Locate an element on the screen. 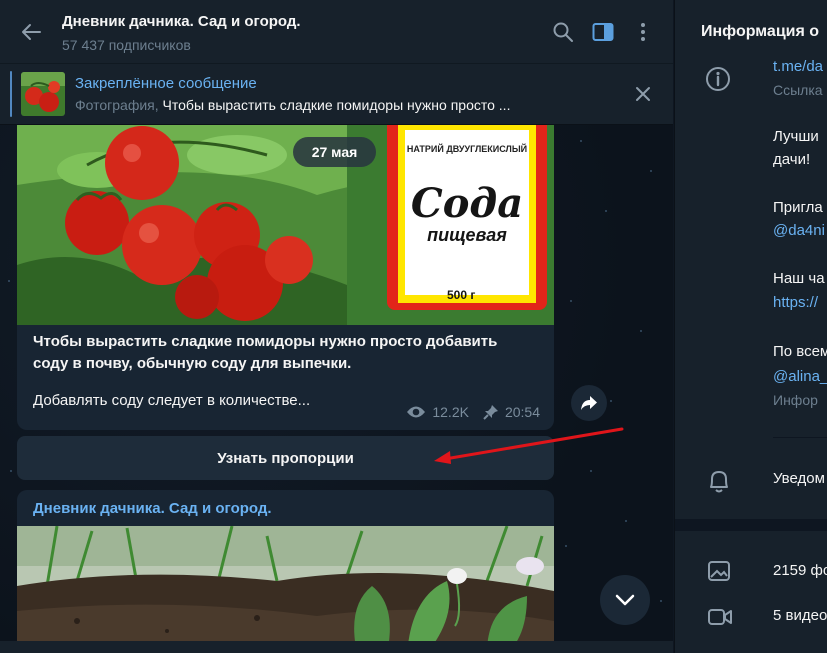 The width and height of the screenshot is (827, 653). sidebar-panel-icon is located at coordinates (603, 31).